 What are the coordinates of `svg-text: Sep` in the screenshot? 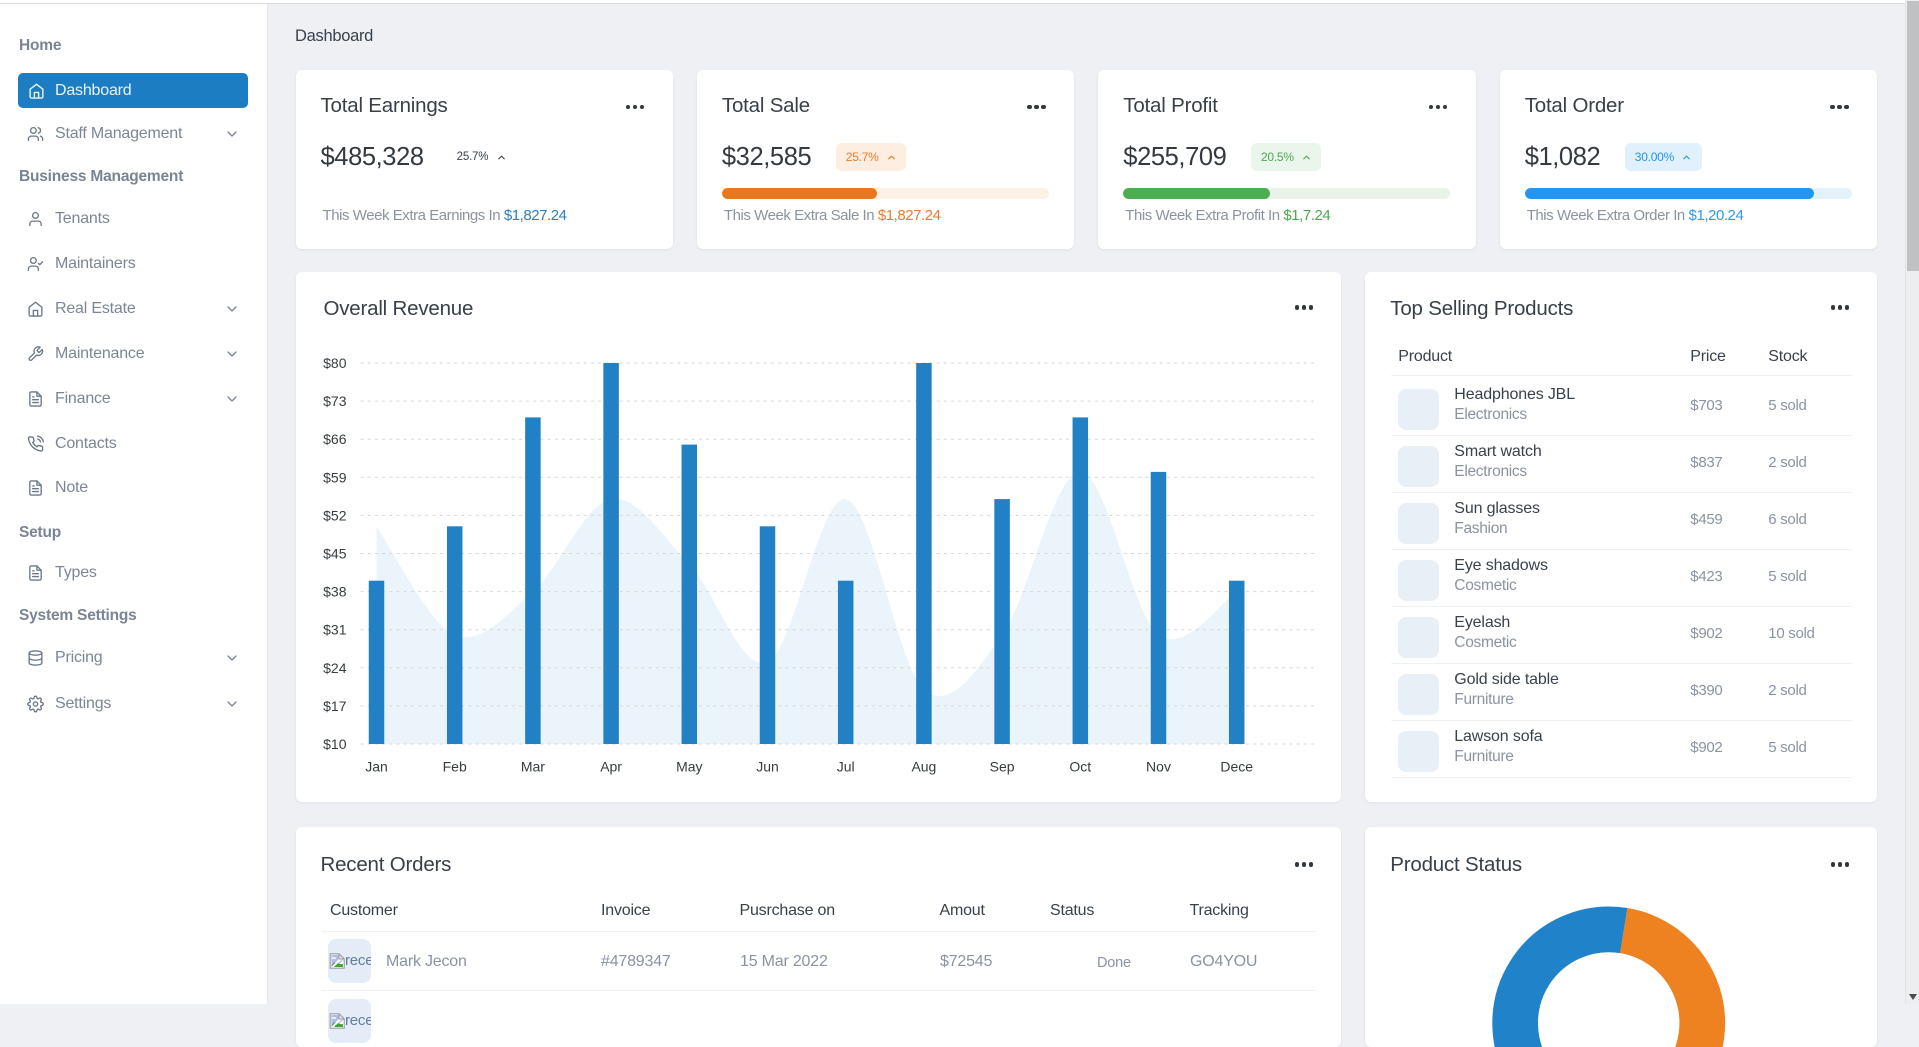 It's located at (1001, 767).